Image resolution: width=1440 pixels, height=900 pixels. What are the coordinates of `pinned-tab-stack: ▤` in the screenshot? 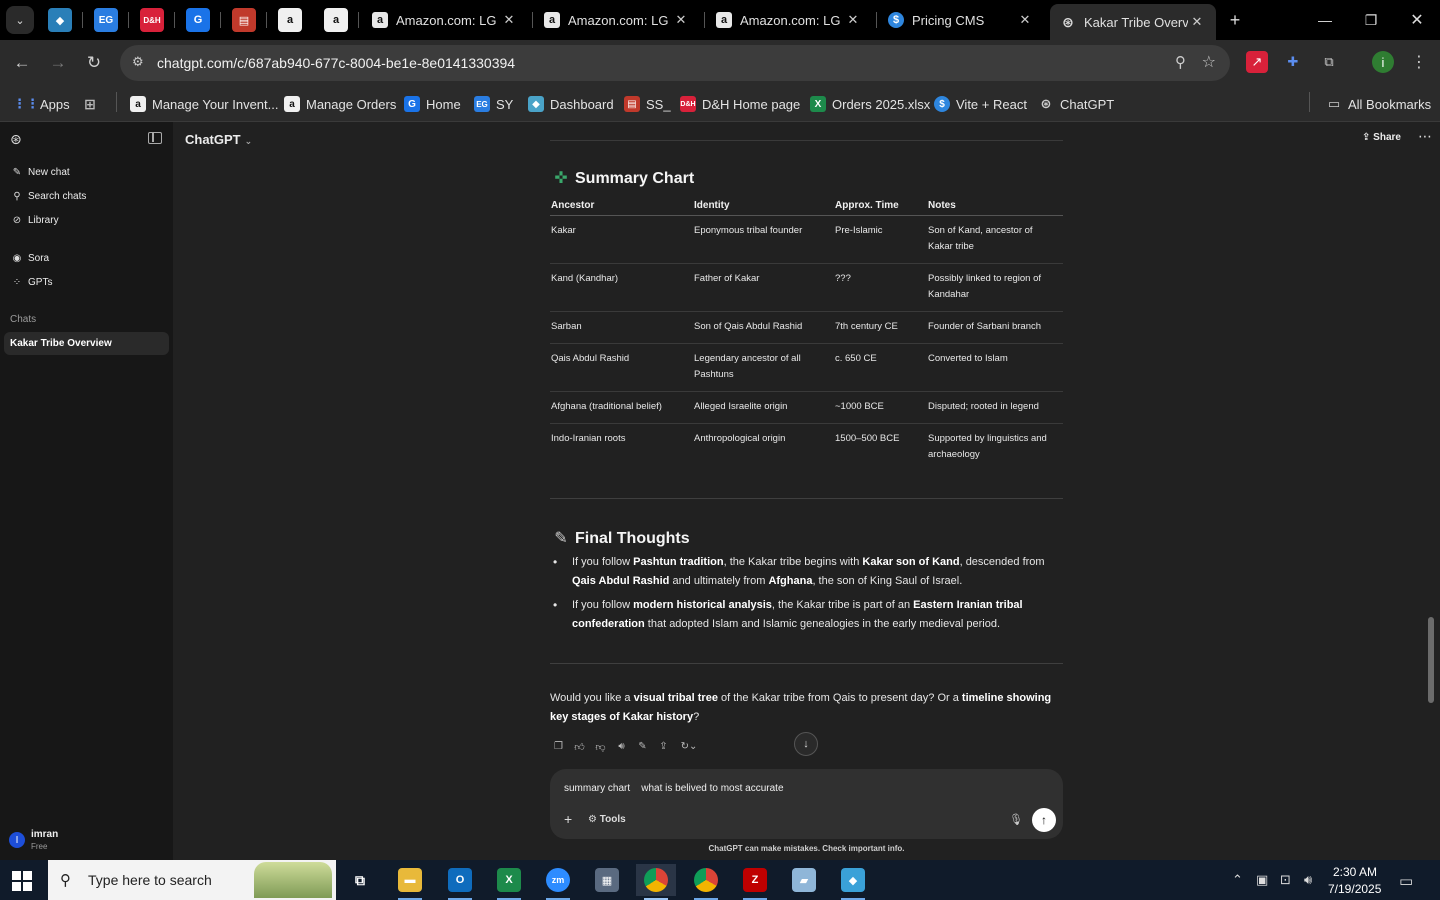 It's located at (244, 20).